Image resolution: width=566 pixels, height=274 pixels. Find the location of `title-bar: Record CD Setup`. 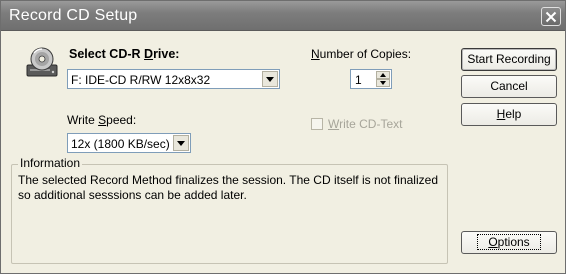

title-bar: Record CD Setup is located at coordinates (283, 16).